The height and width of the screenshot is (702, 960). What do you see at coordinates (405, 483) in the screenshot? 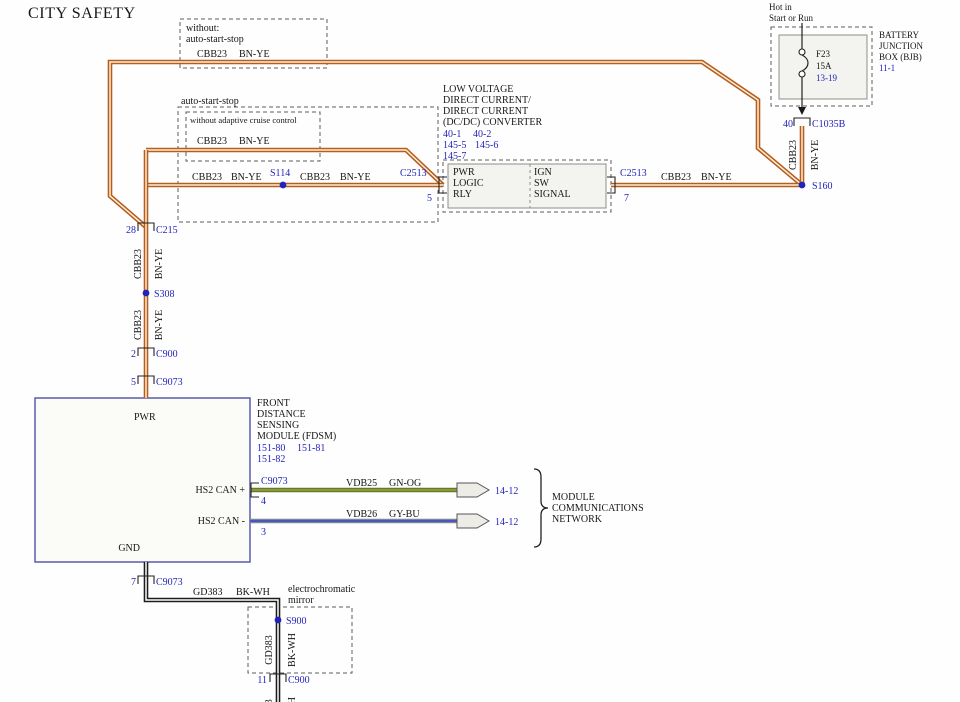
I see `can-plus-color: GN-OG` at bounding box center [405, 483].